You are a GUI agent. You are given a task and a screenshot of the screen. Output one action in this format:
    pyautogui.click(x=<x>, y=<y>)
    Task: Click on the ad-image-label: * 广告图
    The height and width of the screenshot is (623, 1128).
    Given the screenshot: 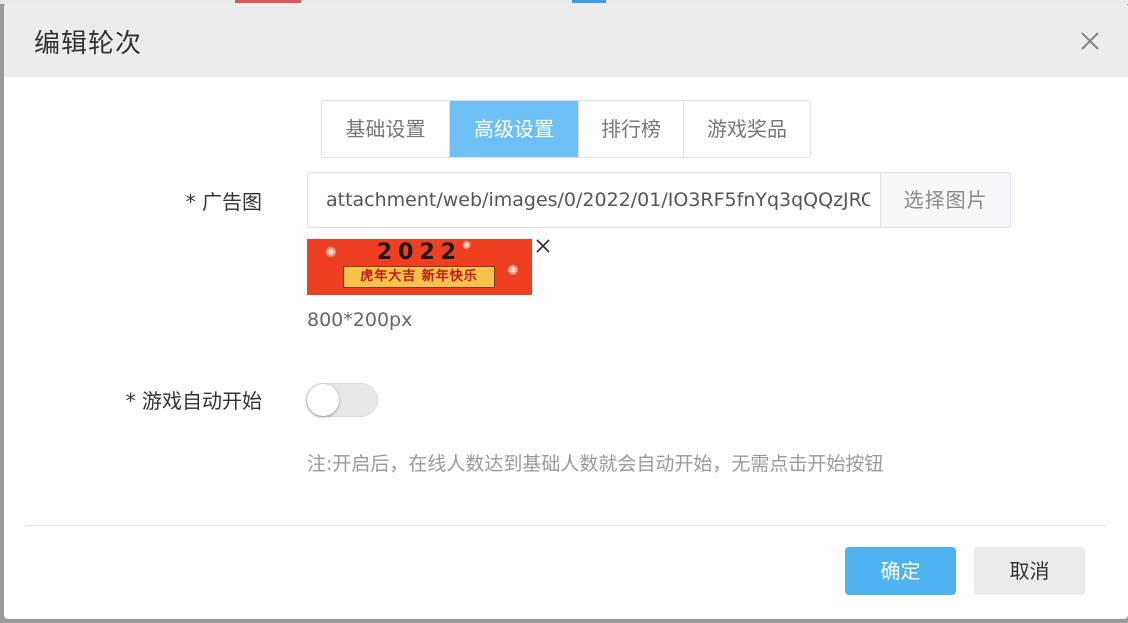 What is the action you would take?
    pyautogui.click(x=223, y=202)
    